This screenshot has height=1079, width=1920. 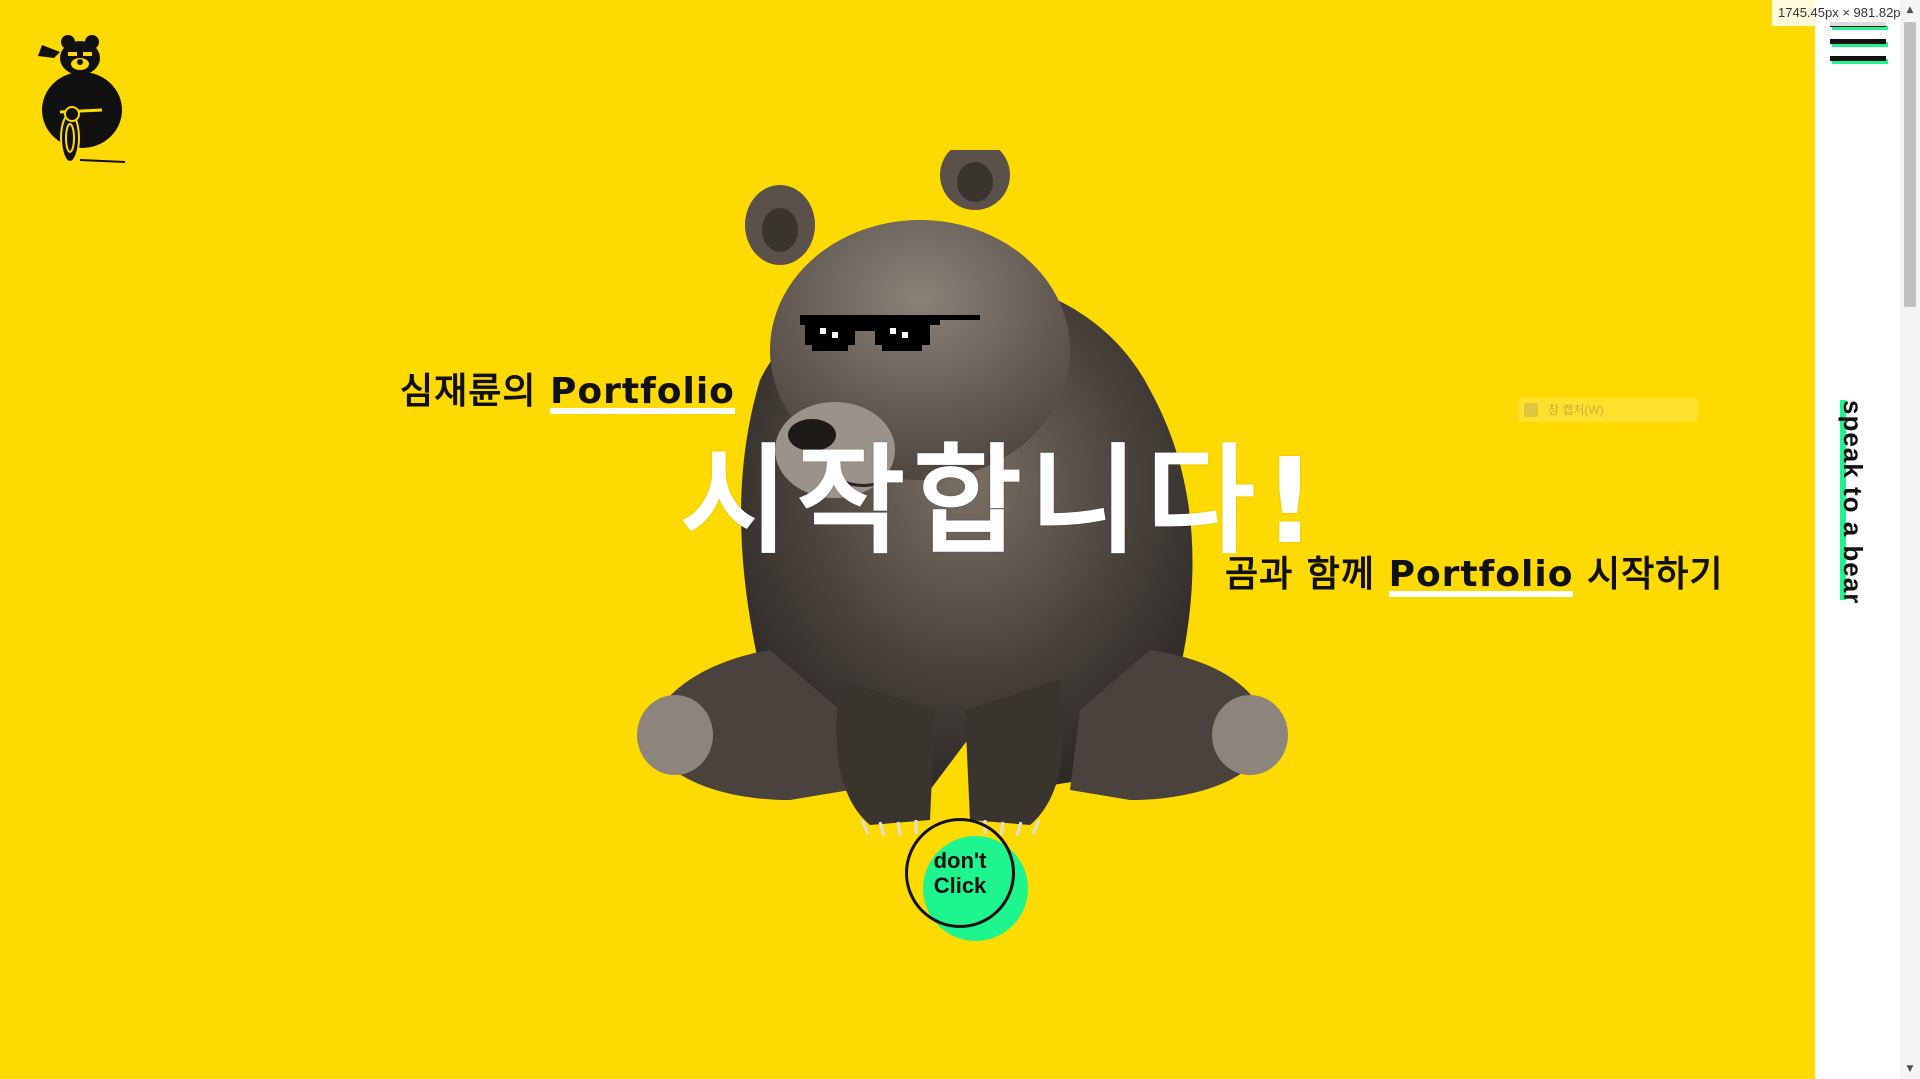 I want to click on hamburger-menu-button, so click(x=1859, y=44).